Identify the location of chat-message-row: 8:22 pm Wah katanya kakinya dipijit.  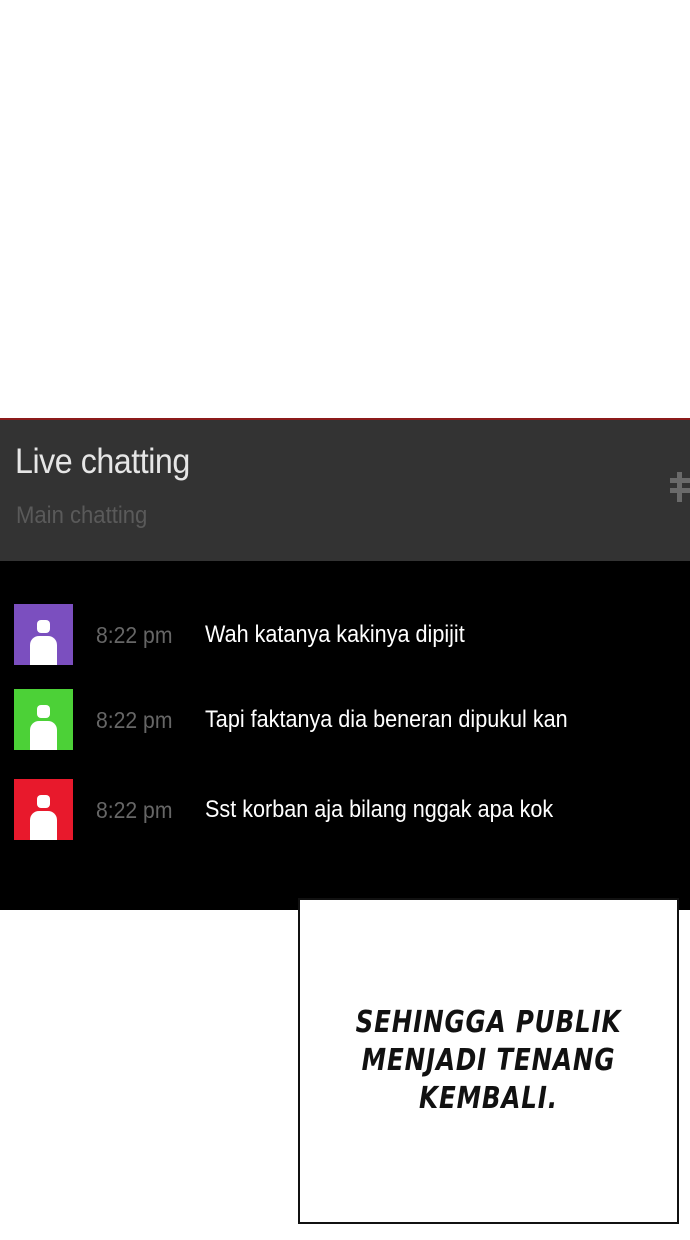
(345, 635).